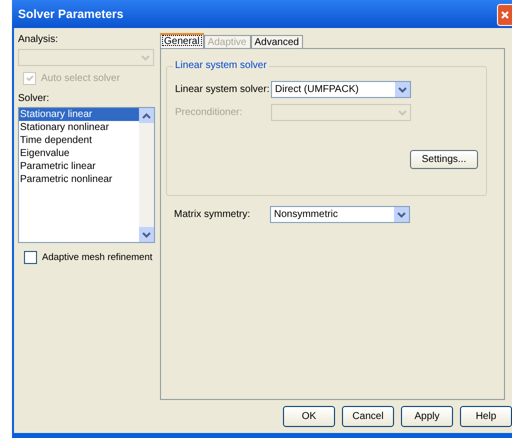  What do you see at coordinates (39, 39) in the screenshot?
I see `analysis-label: Analysis:` at bounding box center [39, 39].